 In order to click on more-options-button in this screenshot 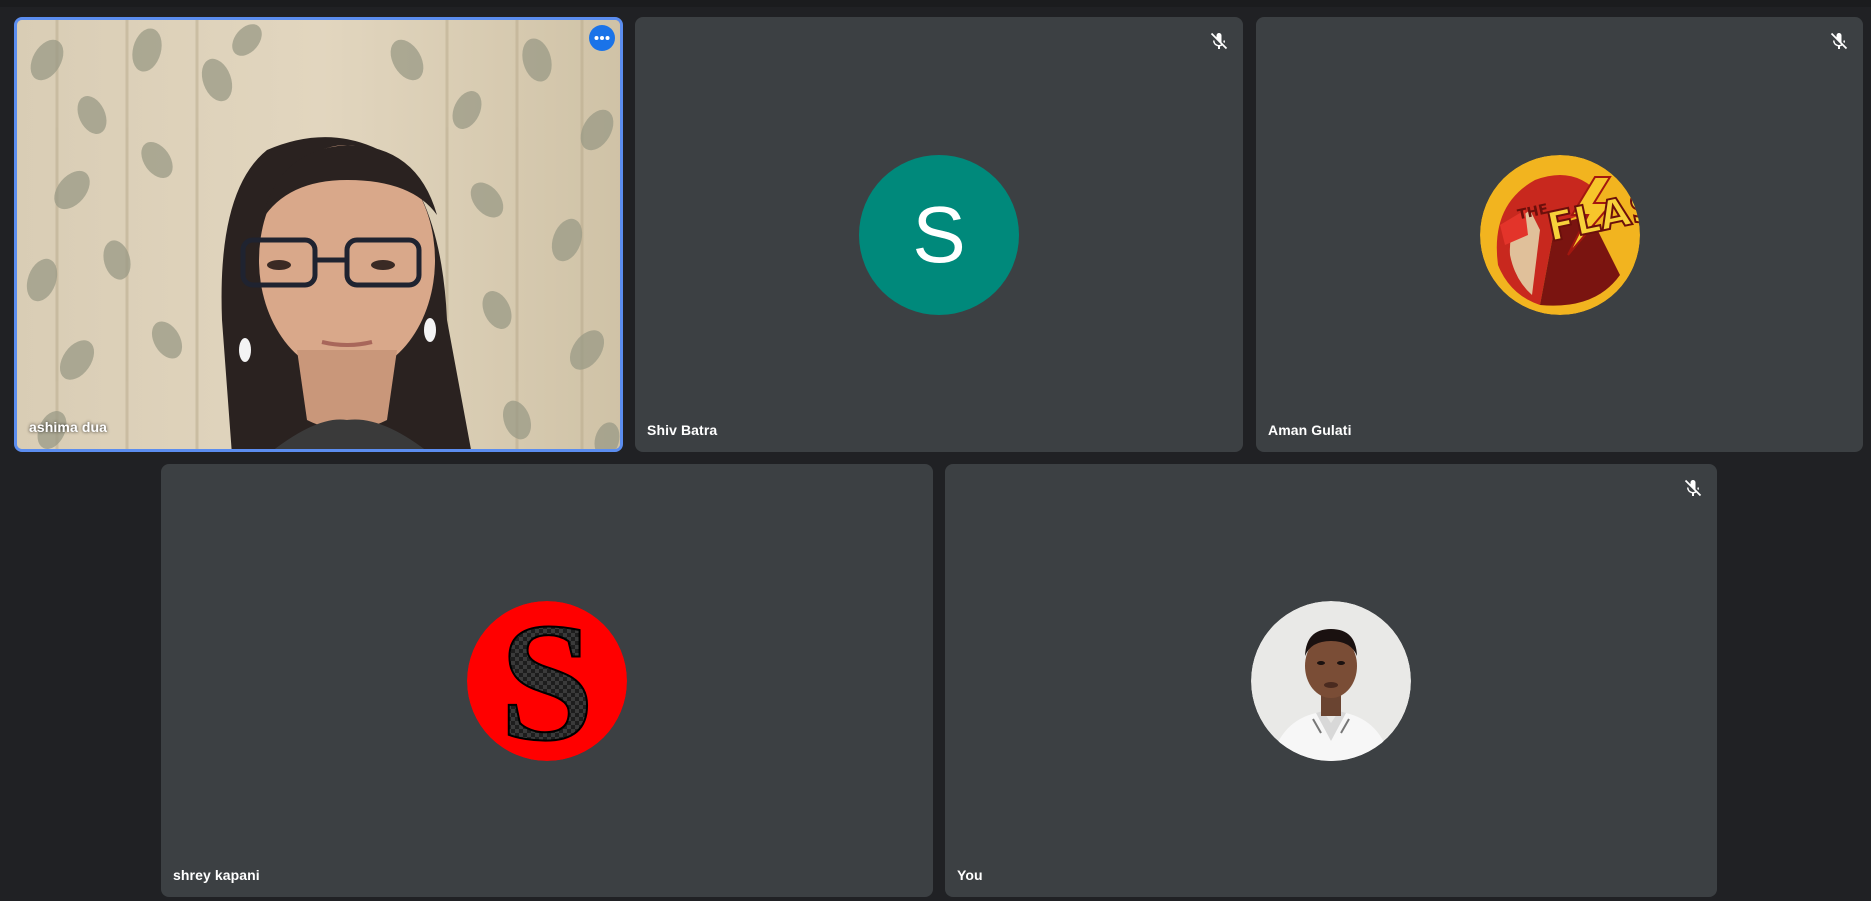, I will do `click(602, 38)`.